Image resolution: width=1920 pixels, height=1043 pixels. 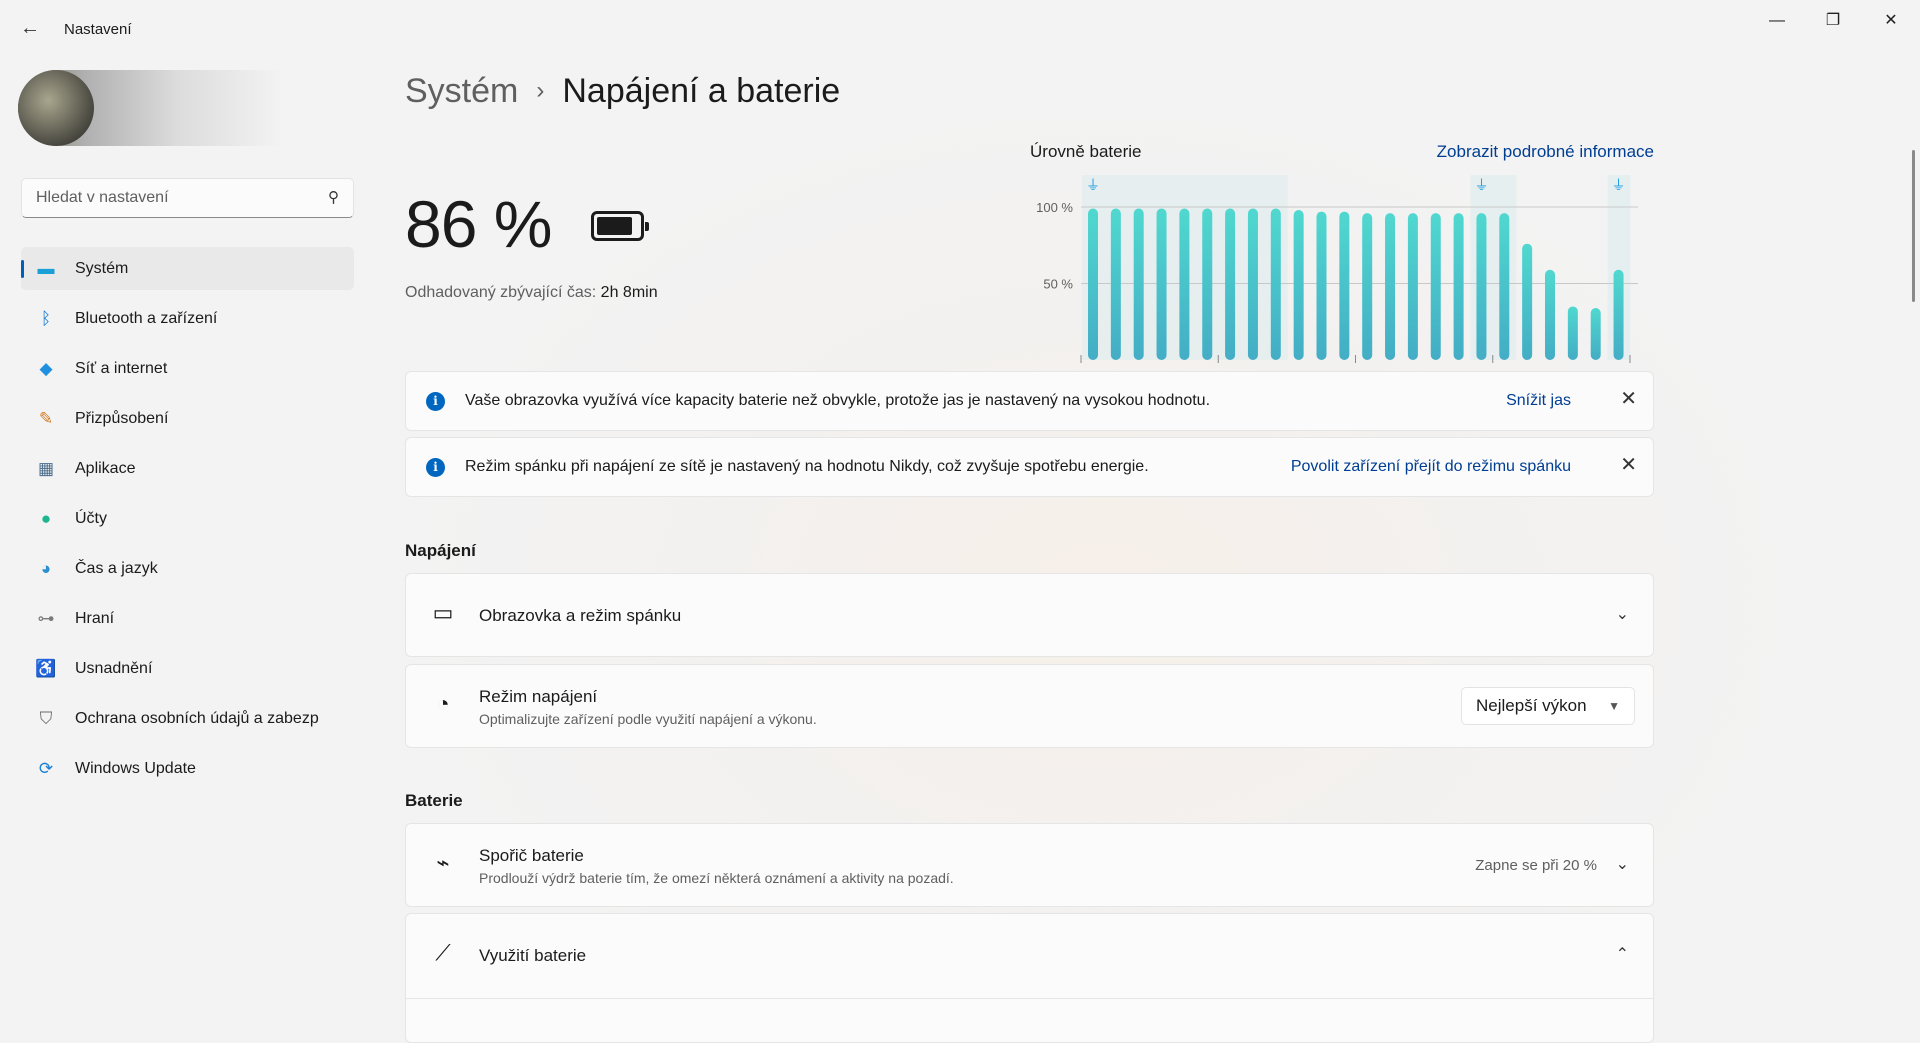 I want to click on restore-button: ❐, so click(x=1833, y=21).